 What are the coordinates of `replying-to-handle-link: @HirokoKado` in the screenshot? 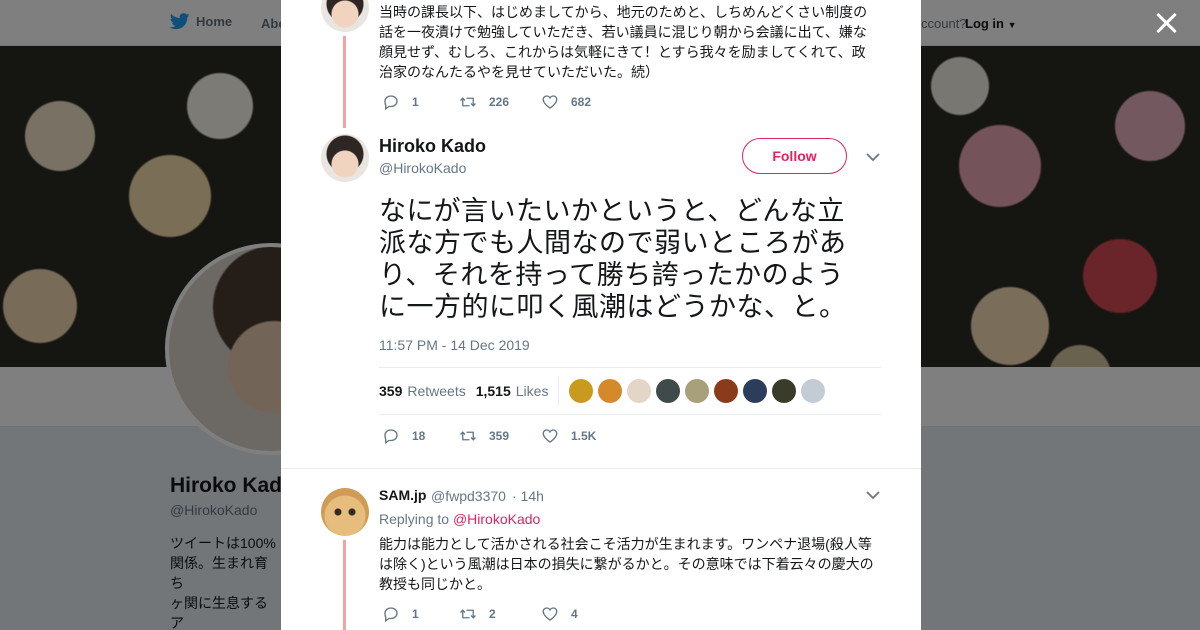 It's located at (496, 519).